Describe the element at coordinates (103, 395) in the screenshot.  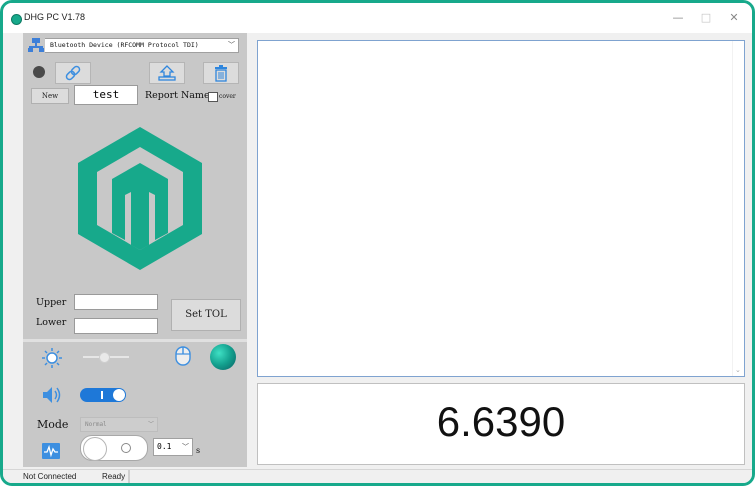
I see `sound-toggle` at that location.